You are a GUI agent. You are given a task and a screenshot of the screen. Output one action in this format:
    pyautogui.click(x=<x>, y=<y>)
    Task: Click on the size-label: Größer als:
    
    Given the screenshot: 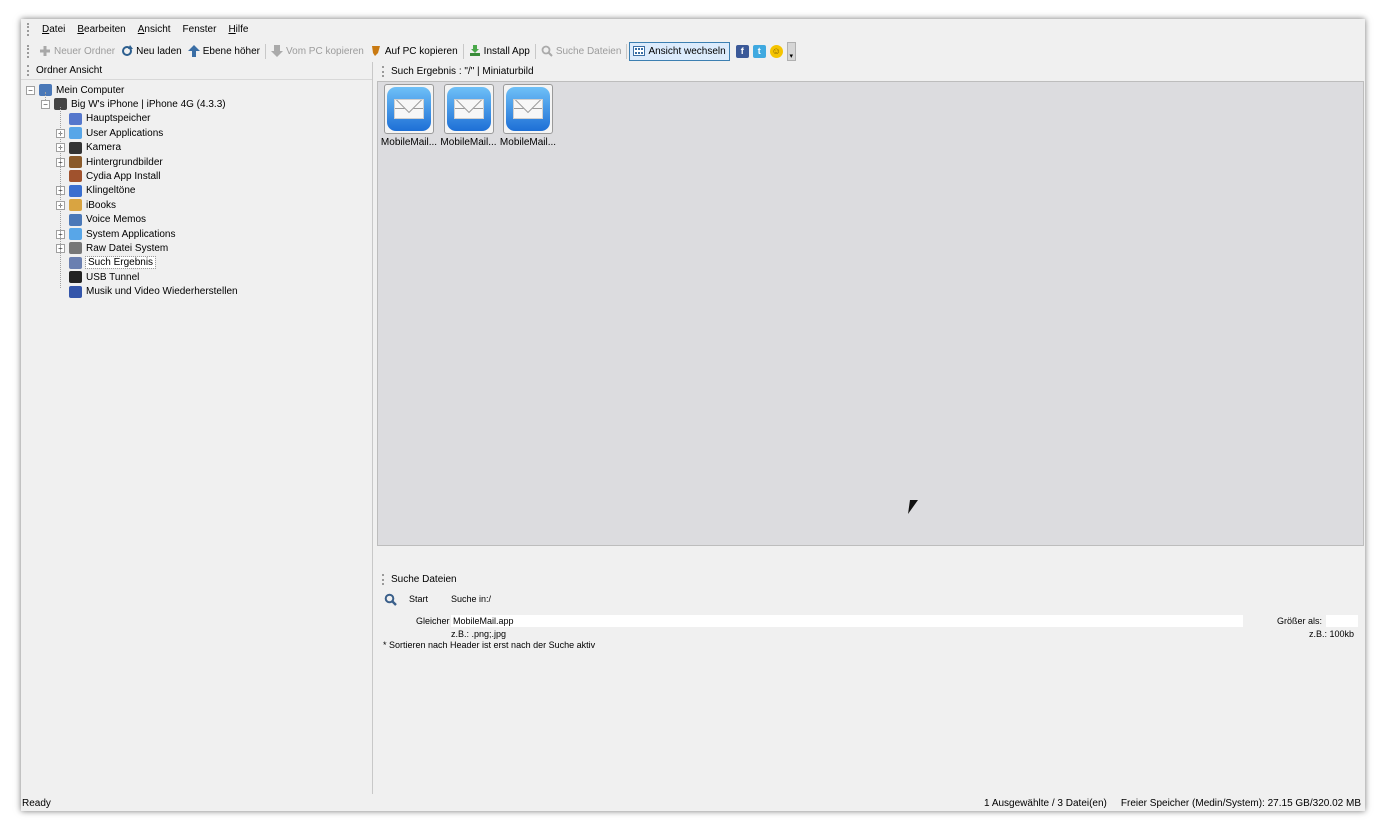 What is the action you would take?
    pyautogui.click(x=1300, y=621)
    